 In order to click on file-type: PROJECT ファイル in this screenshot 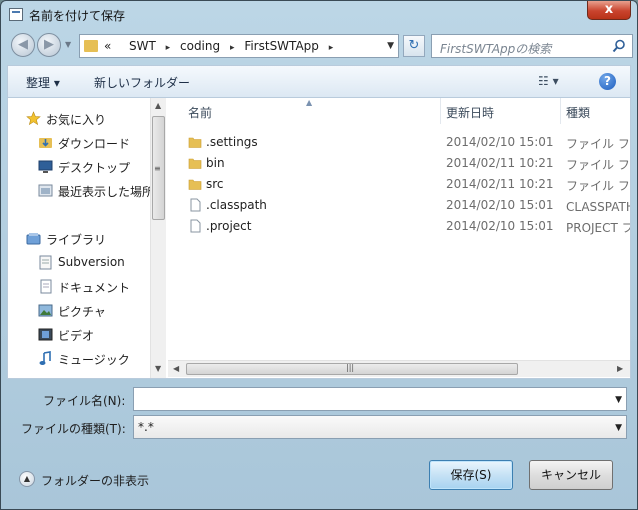, I will do `click(598, 228)`.